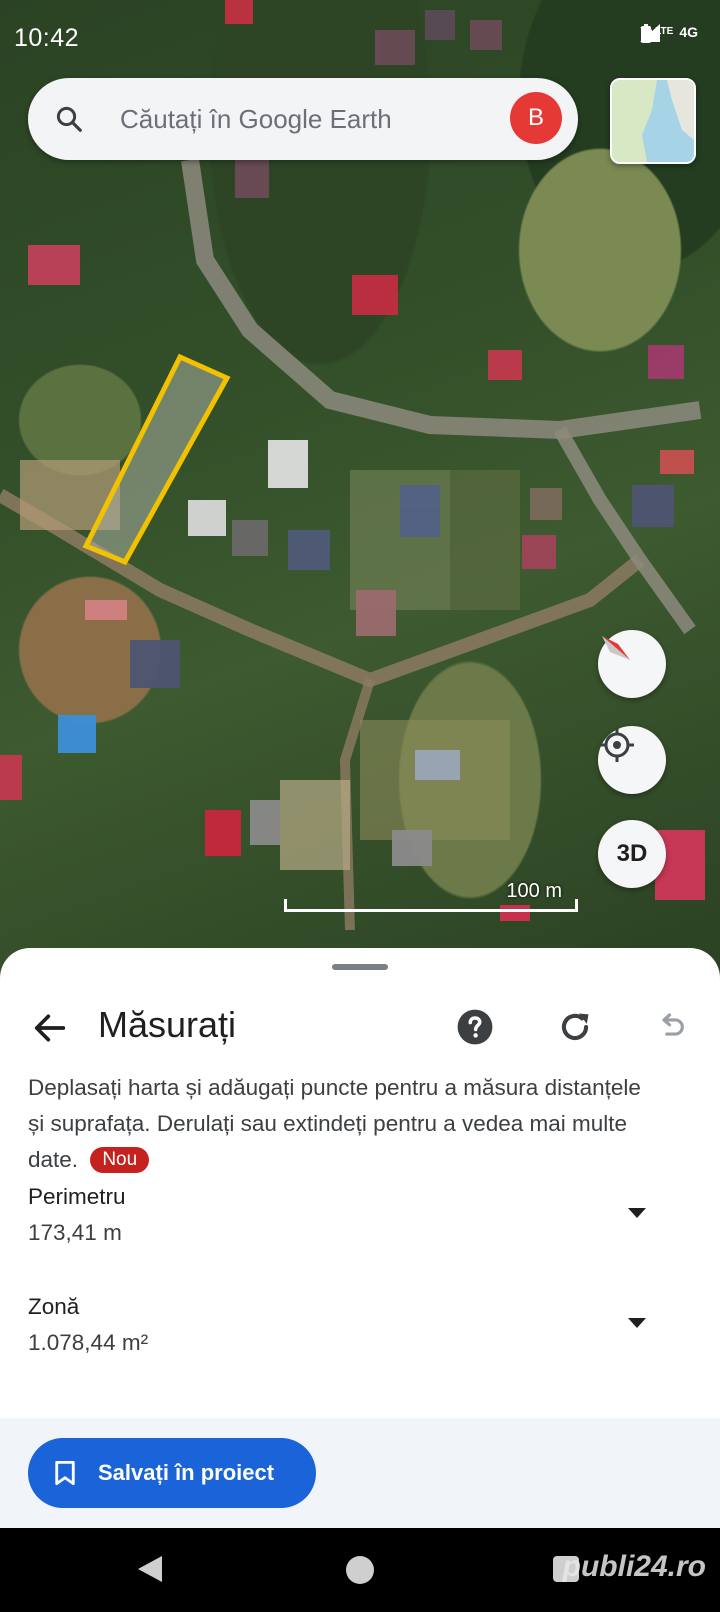 This screenshot has width=720, height=1612. Describe the element at coordinates (150, 1569) in the screenshot. I see `nav-back-icon` at that location.